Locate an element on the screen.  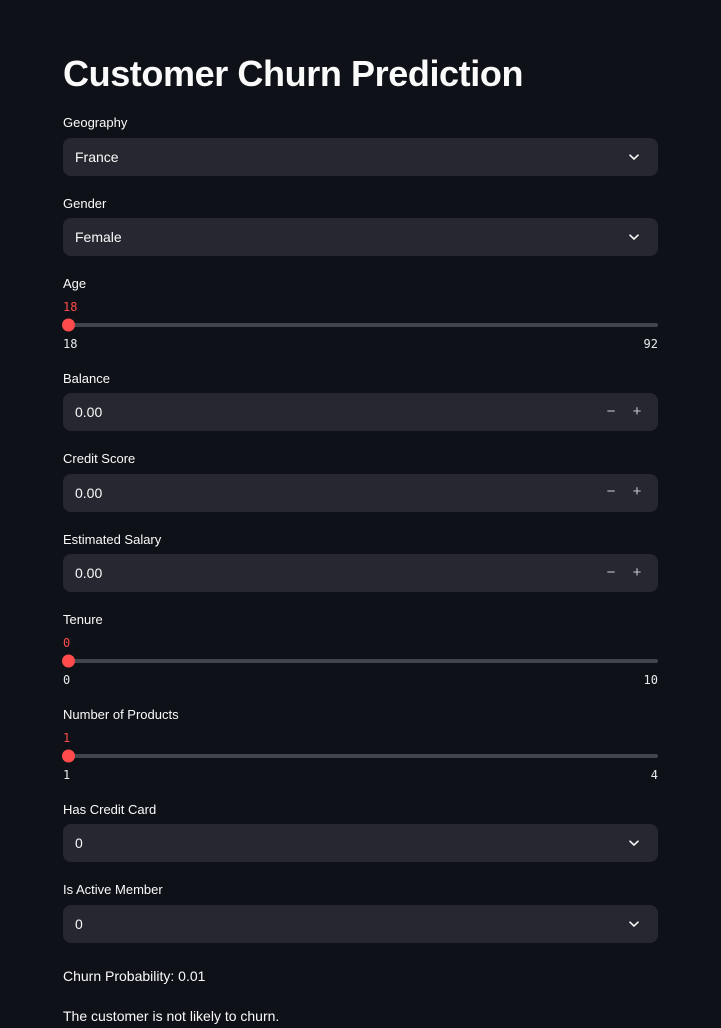
age-slider-range: 18 92 is located at coordinates (360, 343).